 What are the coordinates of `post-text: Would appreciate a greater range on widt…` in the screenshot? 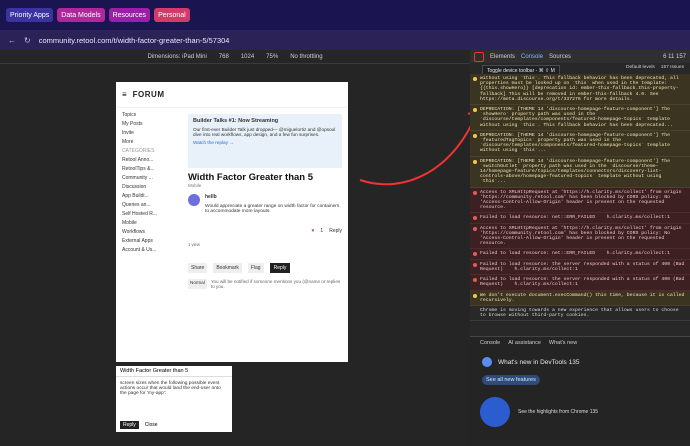 It's located at (272, 209).